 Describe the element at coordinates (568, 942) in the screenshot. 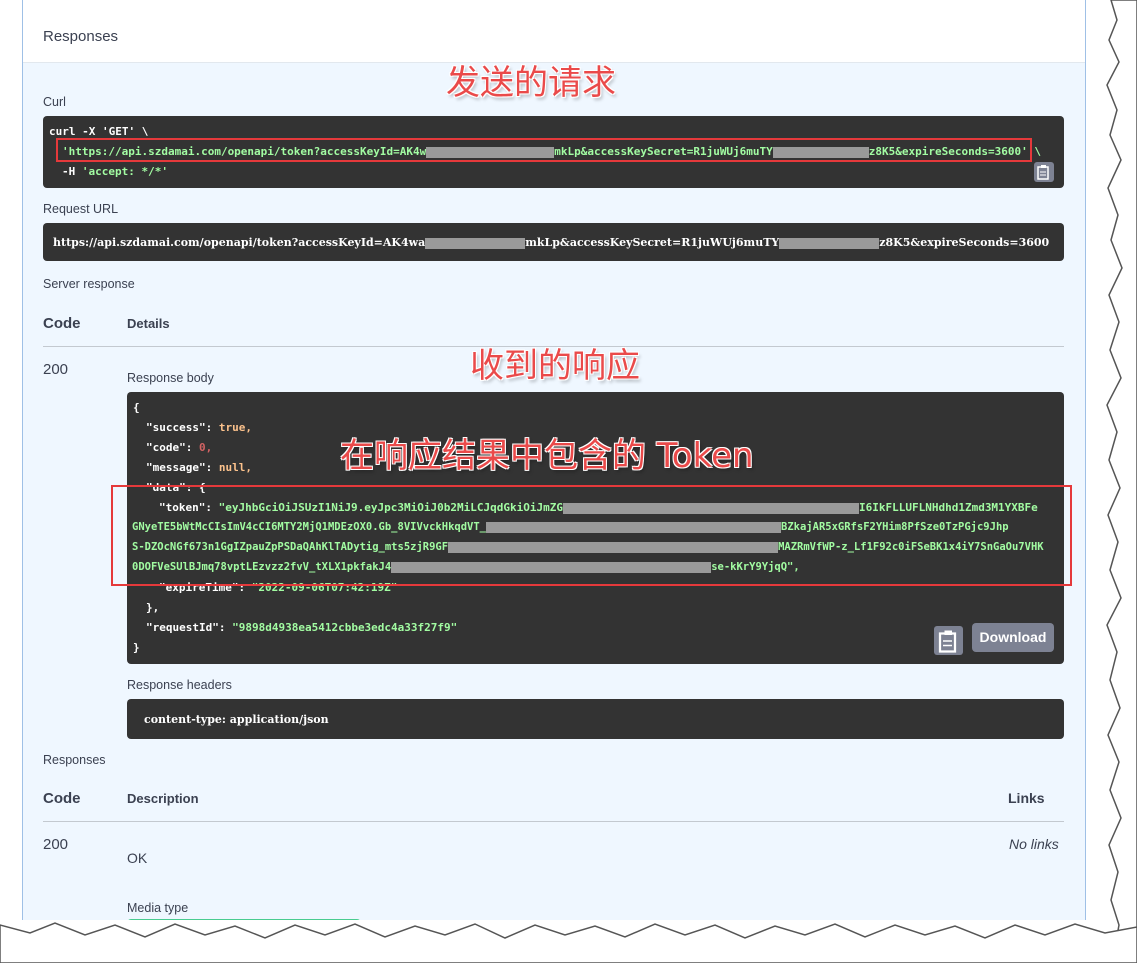

I see `torn-edge-bottom` at that location.